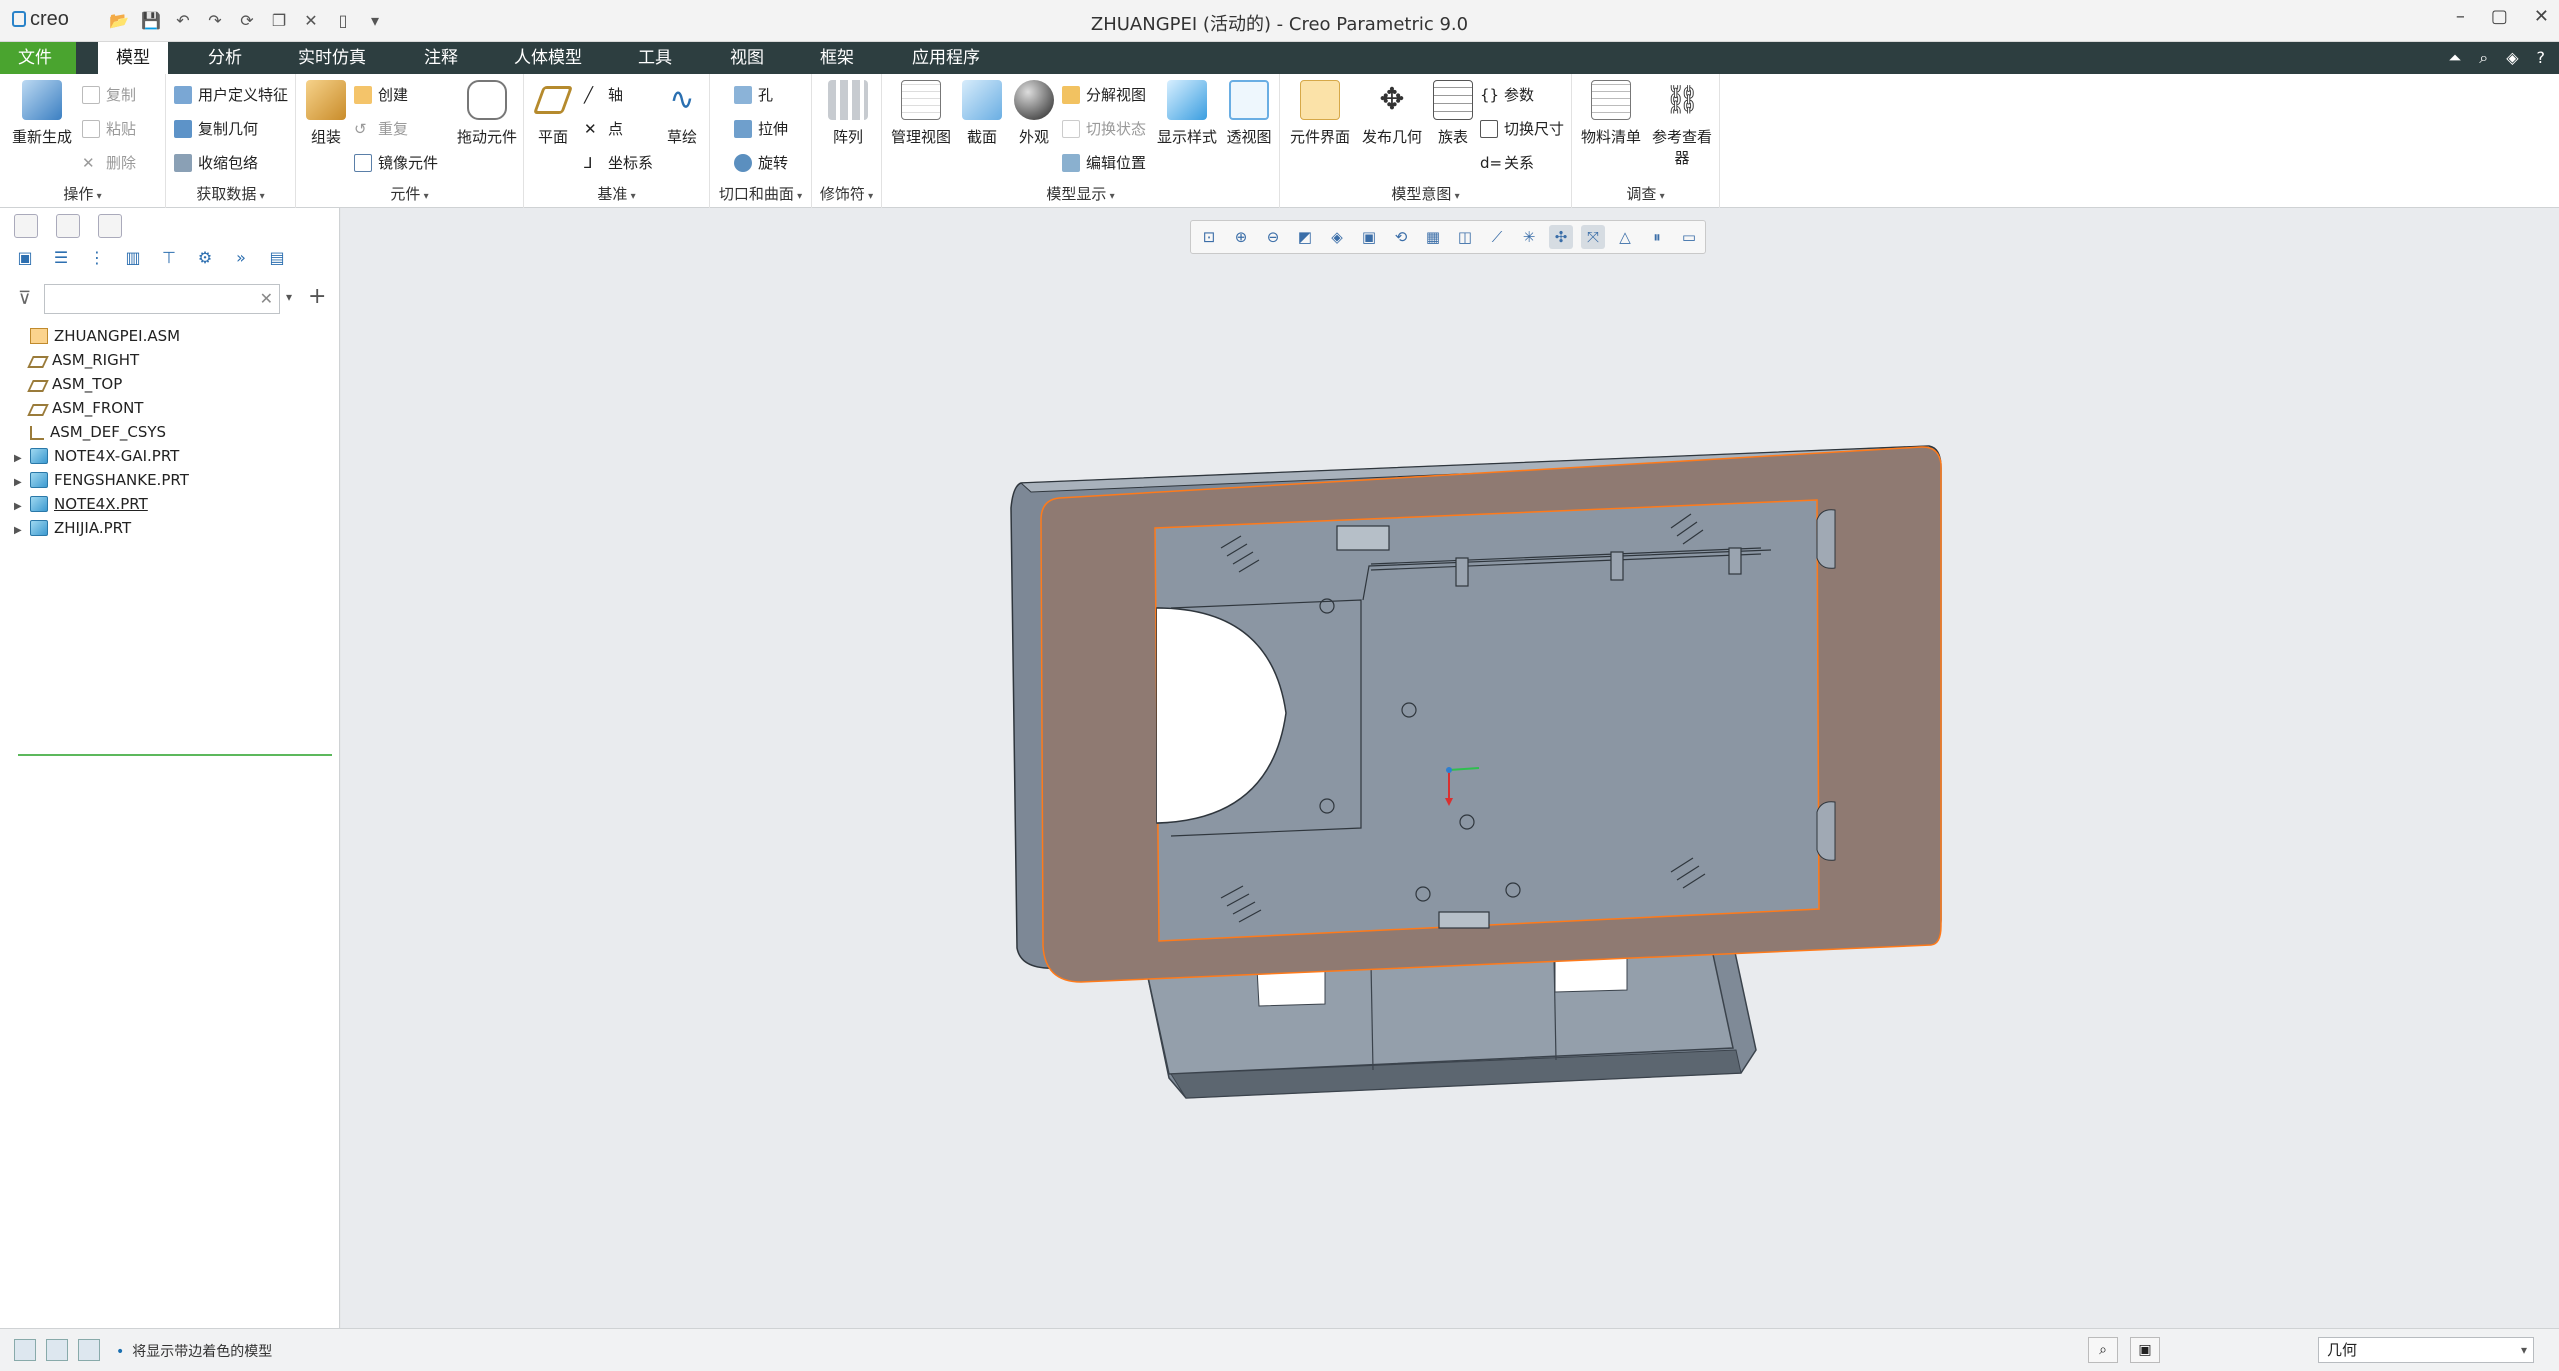 This screenshot has height=1371, width=2559. What do you see at coordinates (1593, 237) in the screenshot?
I see `csys-display-icon: ⤧` at bounding box center [1593, 237].